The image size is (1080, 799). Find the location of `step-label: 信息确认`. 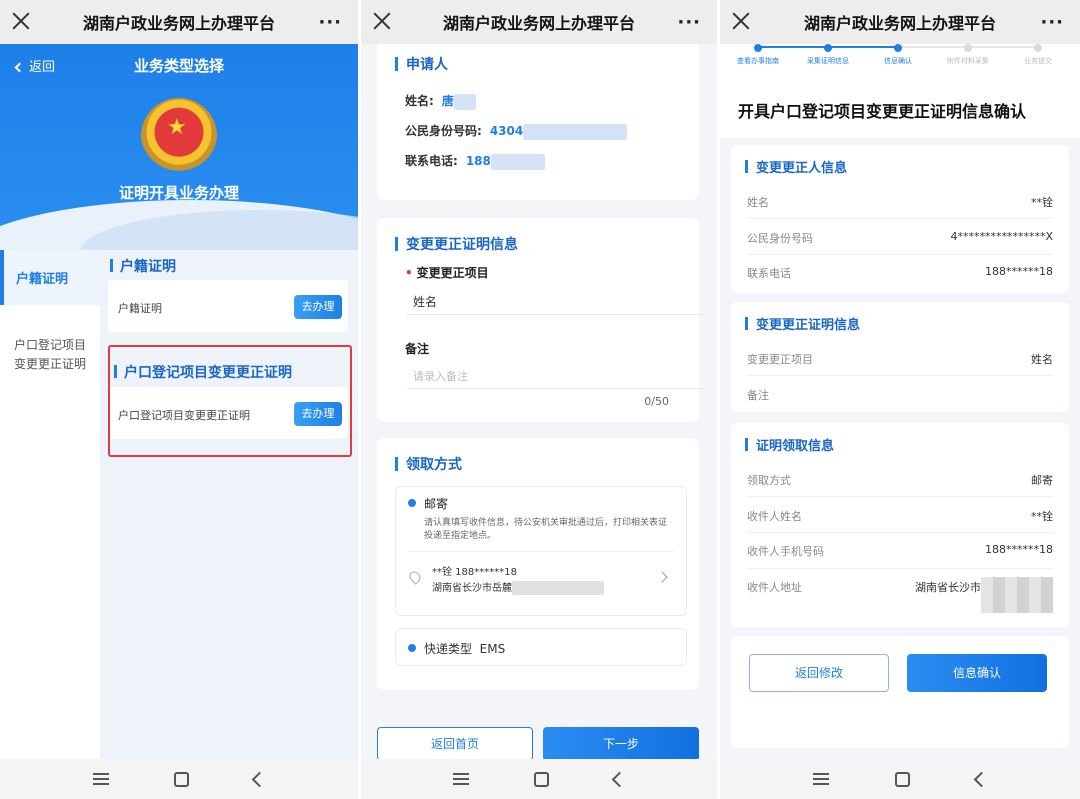

step-label: 信息确认 is located at coordinates (898, 61).